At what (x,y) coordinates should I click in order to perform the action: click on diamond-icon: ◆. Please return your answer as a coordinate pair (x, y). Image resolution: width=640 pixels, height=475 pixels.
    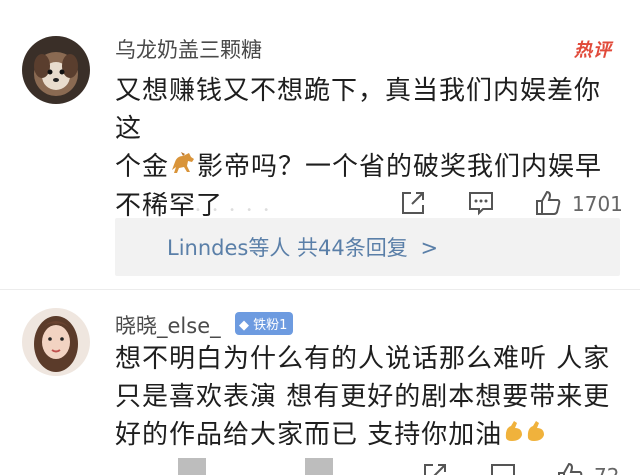
    Looking at the image, I should click on (244, 325).